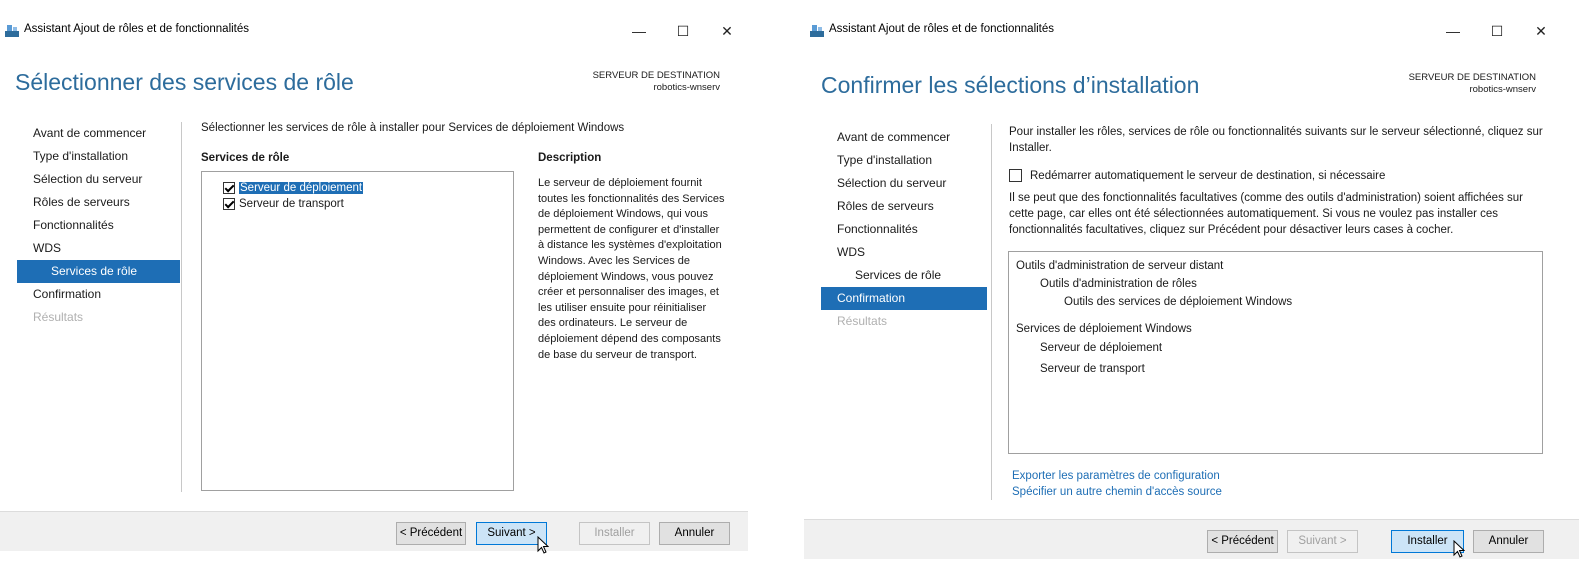  Describe the element at coordinates (1092, 369) in the screenshot. I see `tree-item-transport-server: Serveur de transport` at that location.